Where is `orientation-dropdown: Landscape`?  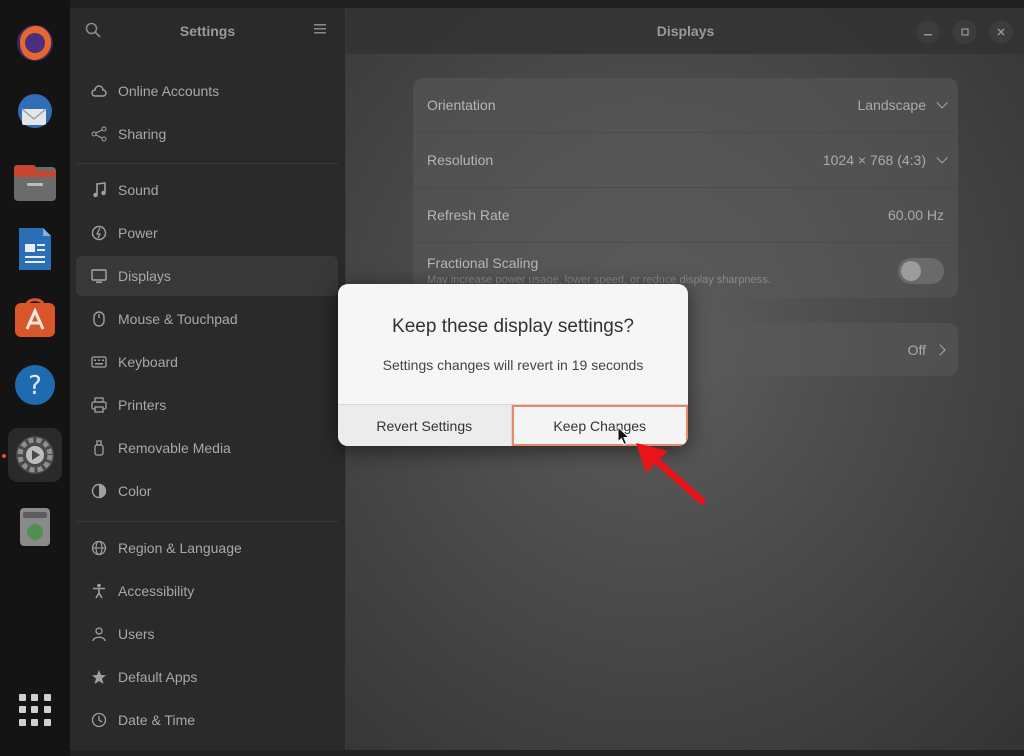
orientation-dropdown: Landscape is located at coordinates (902, 105).